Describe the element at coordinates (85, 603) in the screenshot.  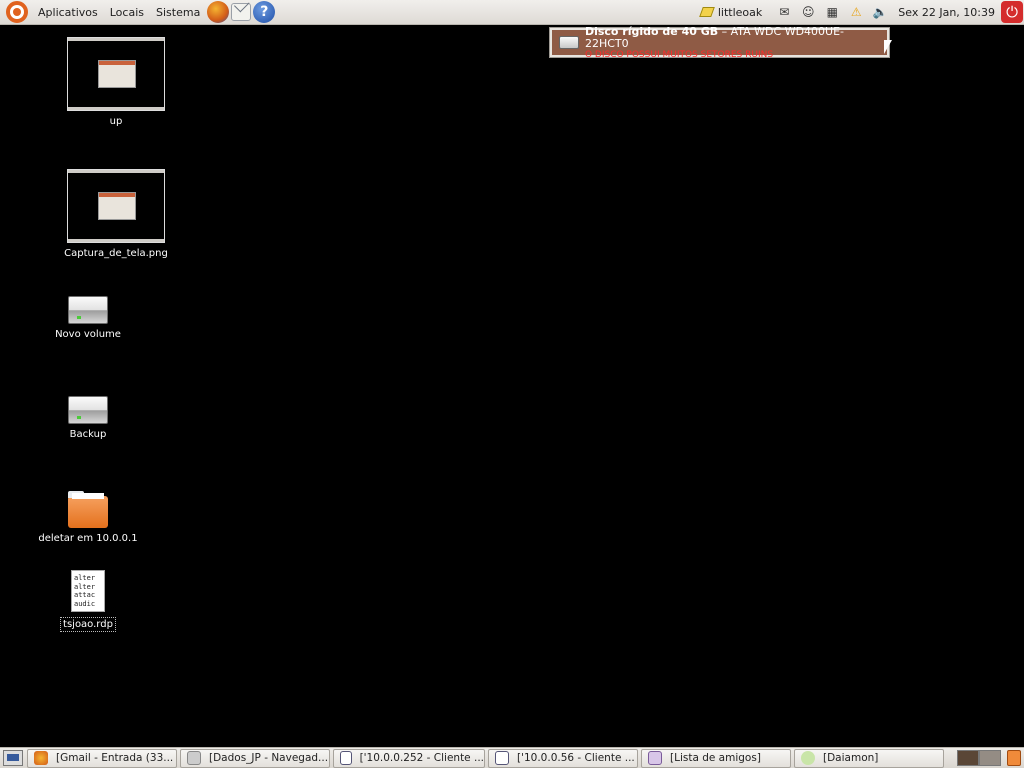
I see `doc-preview-line: audic` at that location.